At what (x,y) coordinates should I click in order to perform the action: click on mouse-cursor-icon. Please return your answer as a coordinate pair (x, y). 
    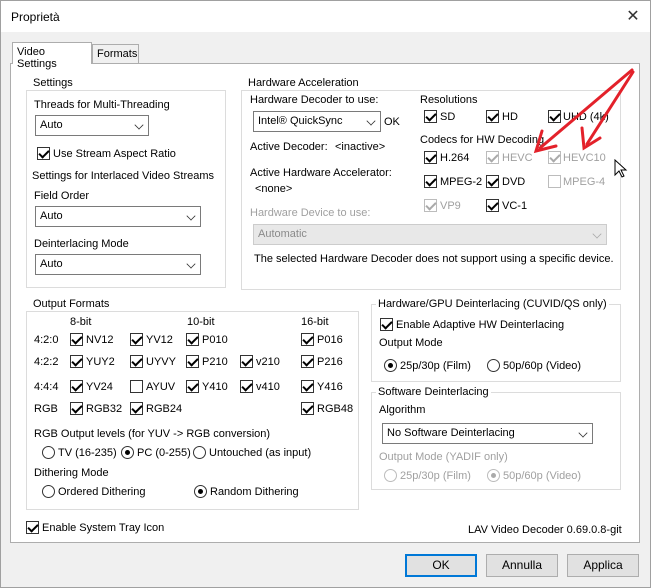
    Looking at the image, I should click on (621, 168).